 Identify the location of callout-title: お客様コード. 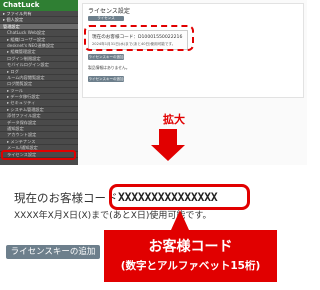
(190, 247).